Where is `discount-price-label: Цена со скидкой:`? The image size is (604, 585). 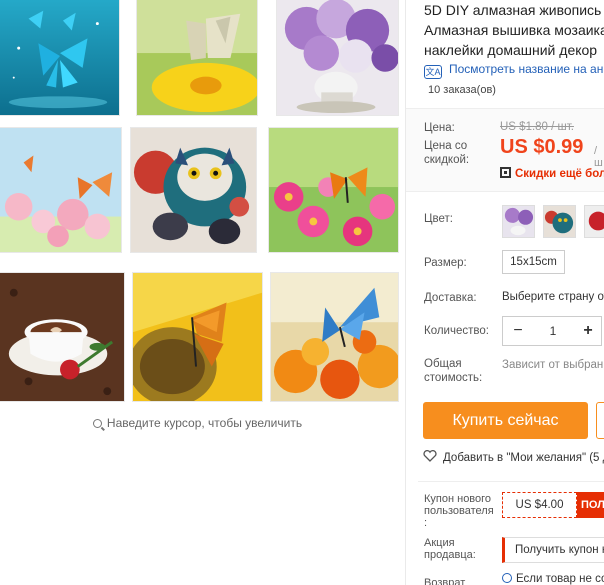
discount-price-label: Цена со скидкой: is located at coordinates (446, 153).